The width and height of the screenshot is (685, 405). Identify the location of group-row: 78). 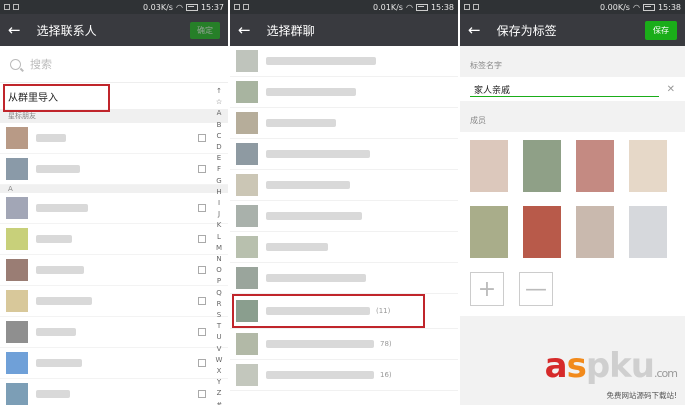
(344, 344).